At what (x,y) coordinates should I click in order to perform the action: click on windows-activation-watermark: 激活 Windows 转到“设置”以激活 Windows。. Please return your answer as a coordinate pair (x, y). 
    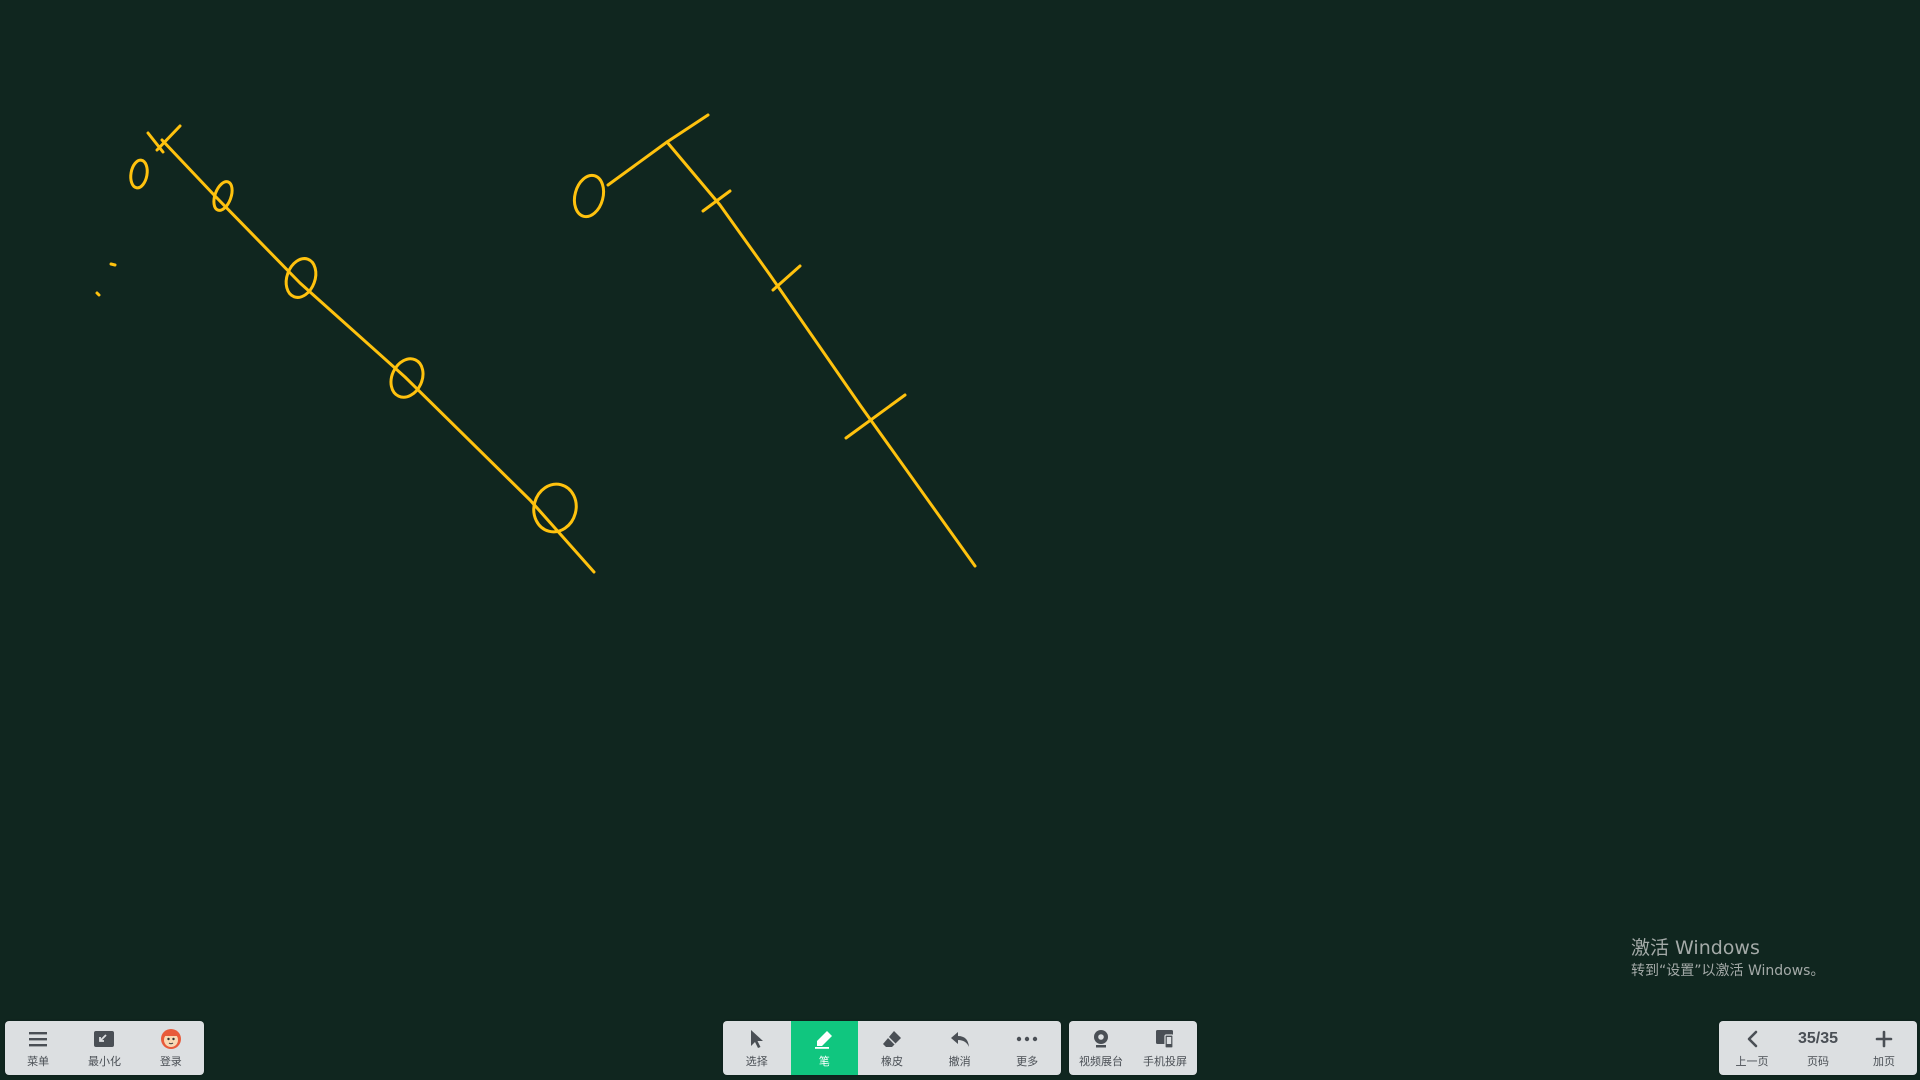
    Looking at the image, I should click on (1727, 959).